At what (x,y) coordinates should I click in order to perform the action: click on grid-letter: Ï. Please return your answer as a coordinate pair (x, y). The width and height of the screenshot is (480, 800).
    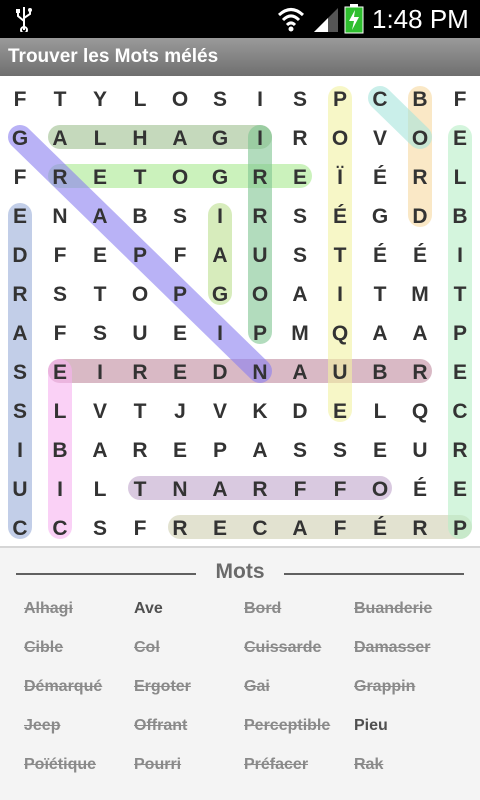
    Looking at the image, I should click on (340, 177).